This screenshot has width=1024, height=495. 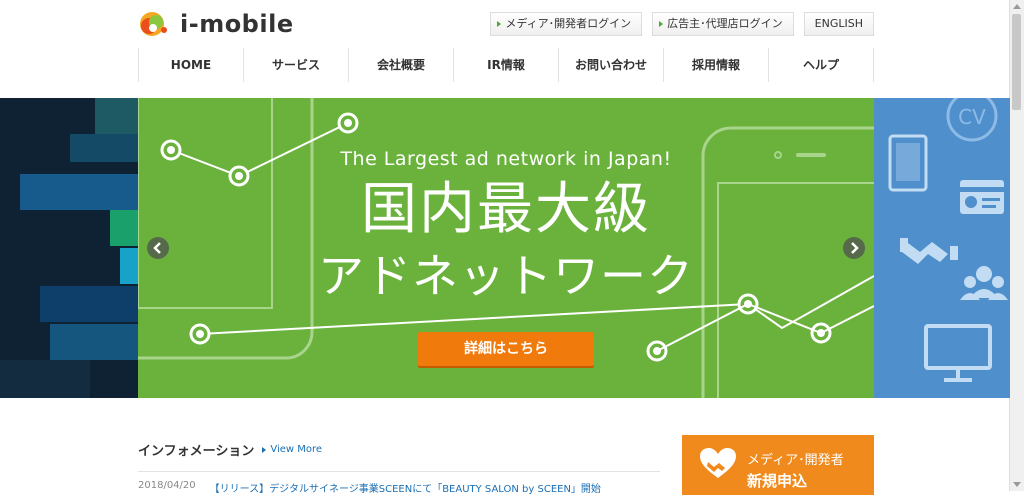 I want to click on chevron-right-icon, so click(x=855, y=248).